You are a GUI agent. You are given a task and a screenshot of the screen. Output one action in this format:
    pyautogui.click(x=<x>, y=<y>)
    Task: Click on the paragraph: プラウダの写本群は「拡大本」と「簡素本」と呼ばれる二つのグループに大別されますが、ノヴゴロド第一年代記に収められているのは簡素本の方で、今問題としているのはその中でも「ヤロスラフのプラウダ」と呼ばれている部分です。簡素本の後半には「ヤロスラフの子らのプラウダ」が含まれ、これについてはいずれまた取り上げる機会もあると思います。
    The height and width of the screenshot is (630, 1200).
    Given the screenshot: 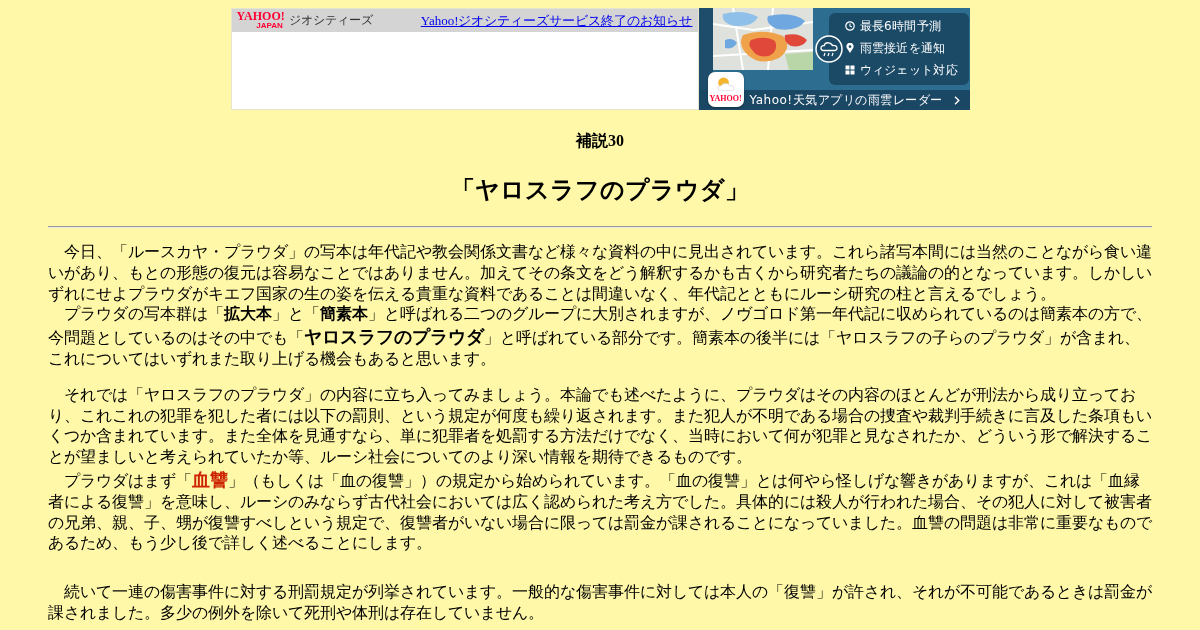 What is the action you would take?
    pyautogui.click(x=600, y=337)
    